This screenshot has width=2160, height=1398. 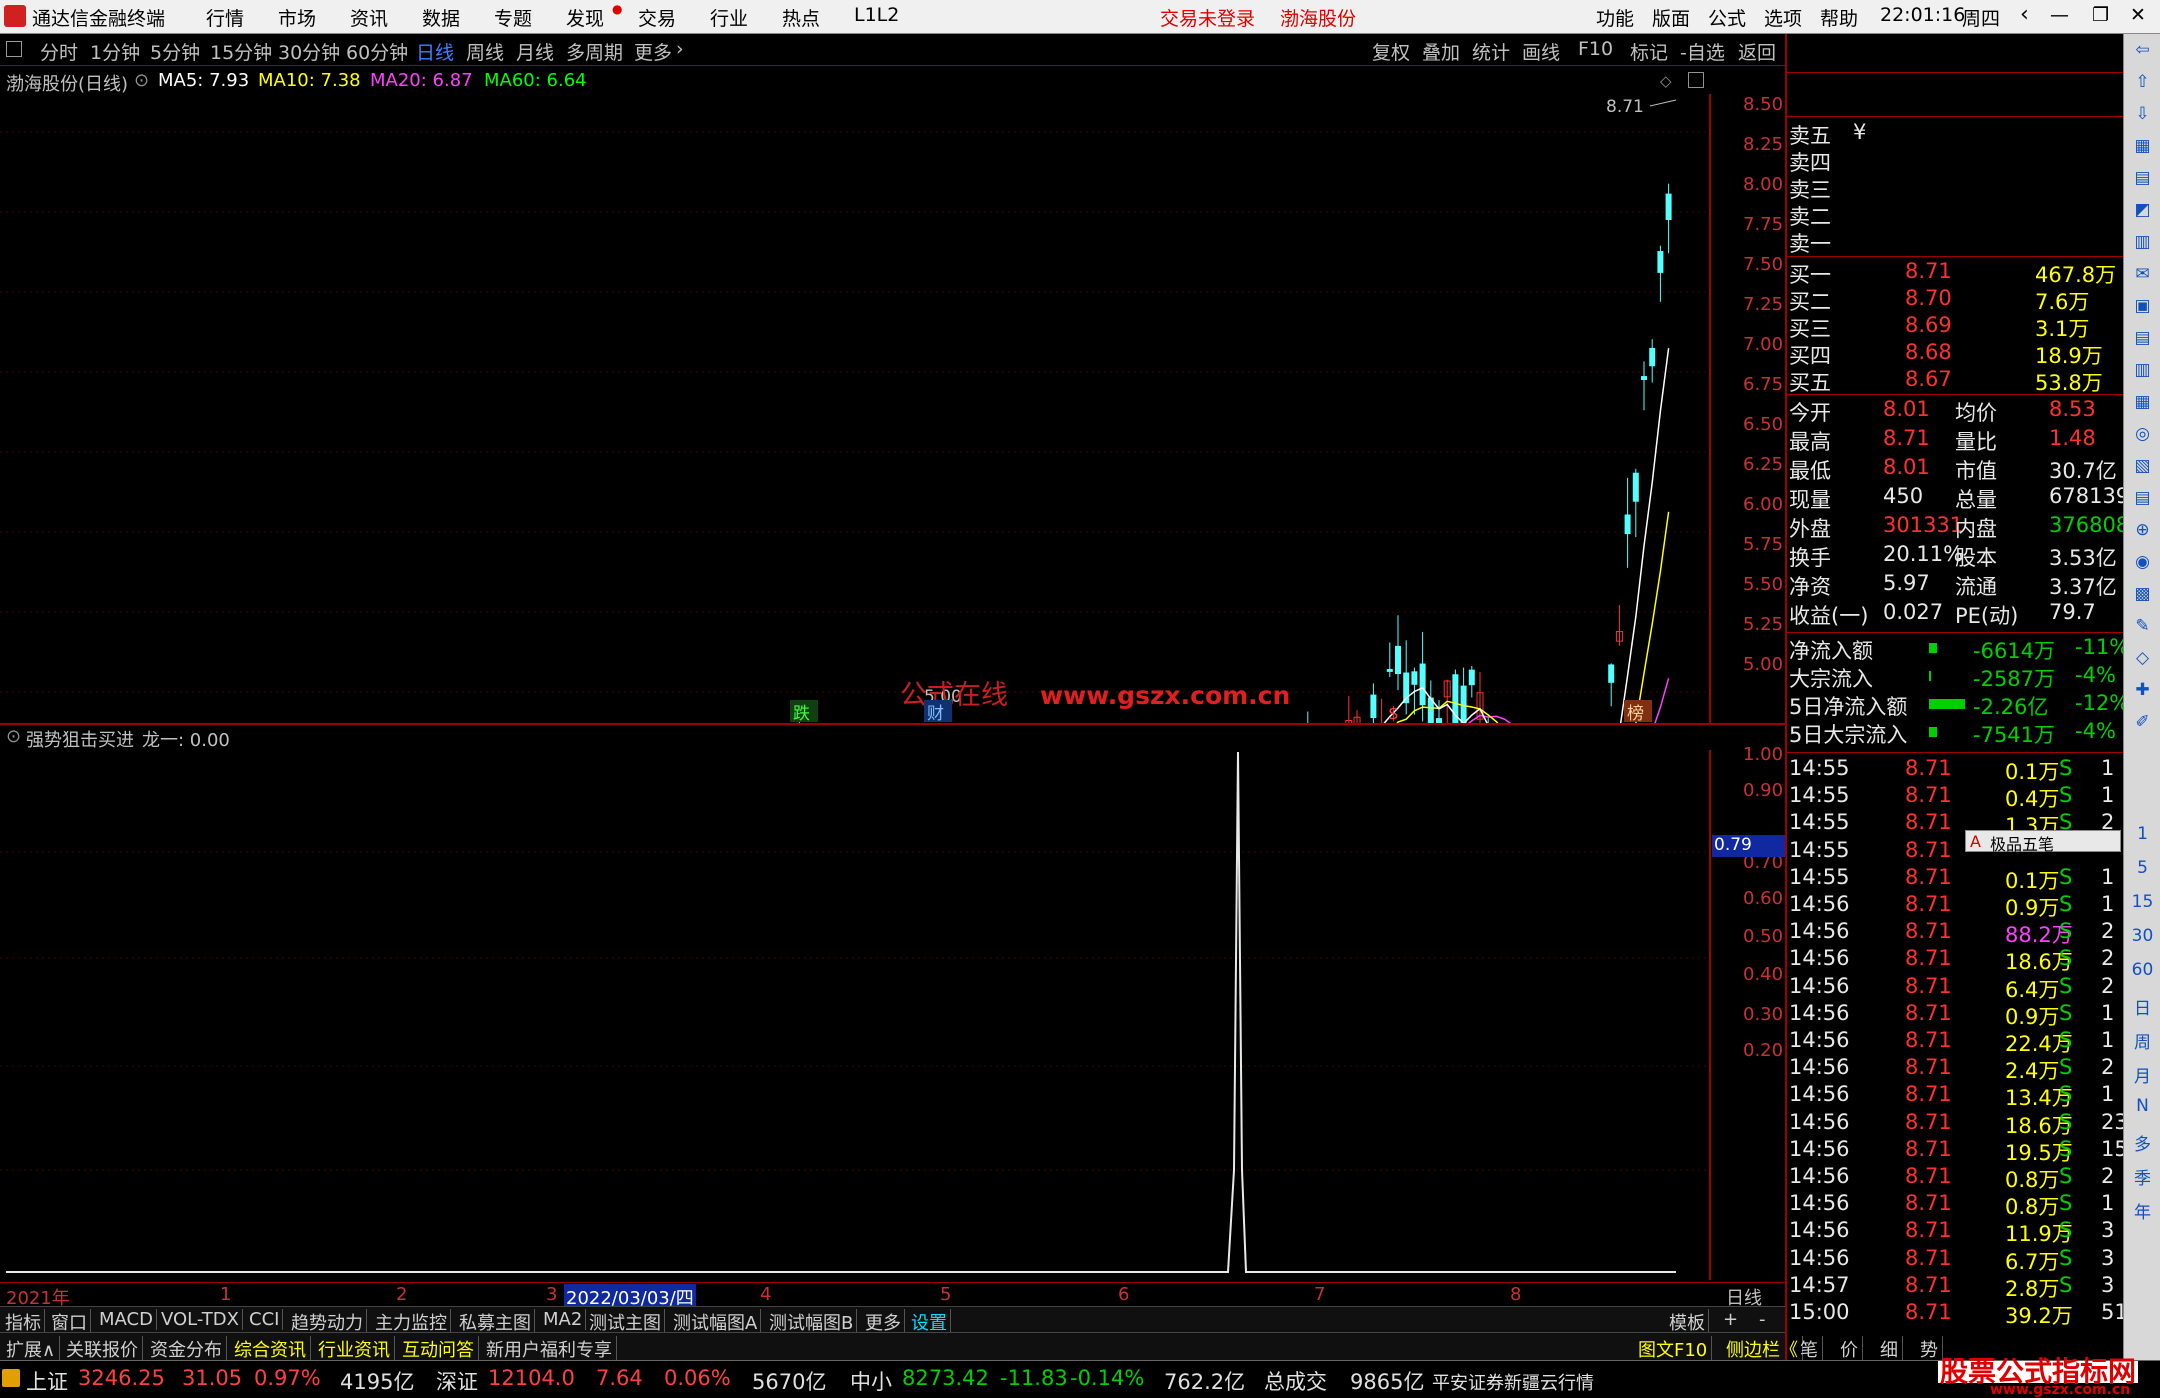 What do you see at coordinates (1702, 51) in the screenshot?
I see `btn-zixuan: -自选` at bounding box center [1702, 51].